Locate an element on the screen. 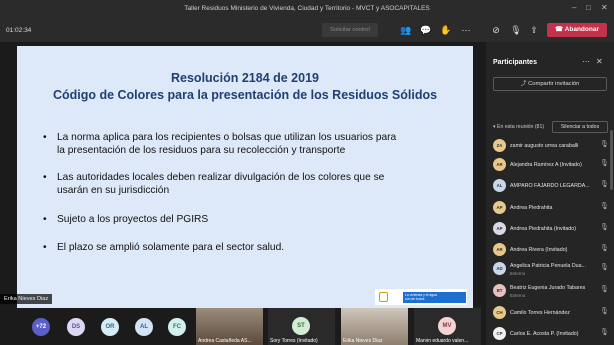  avatar: CP is located at coordinates (499, 333).